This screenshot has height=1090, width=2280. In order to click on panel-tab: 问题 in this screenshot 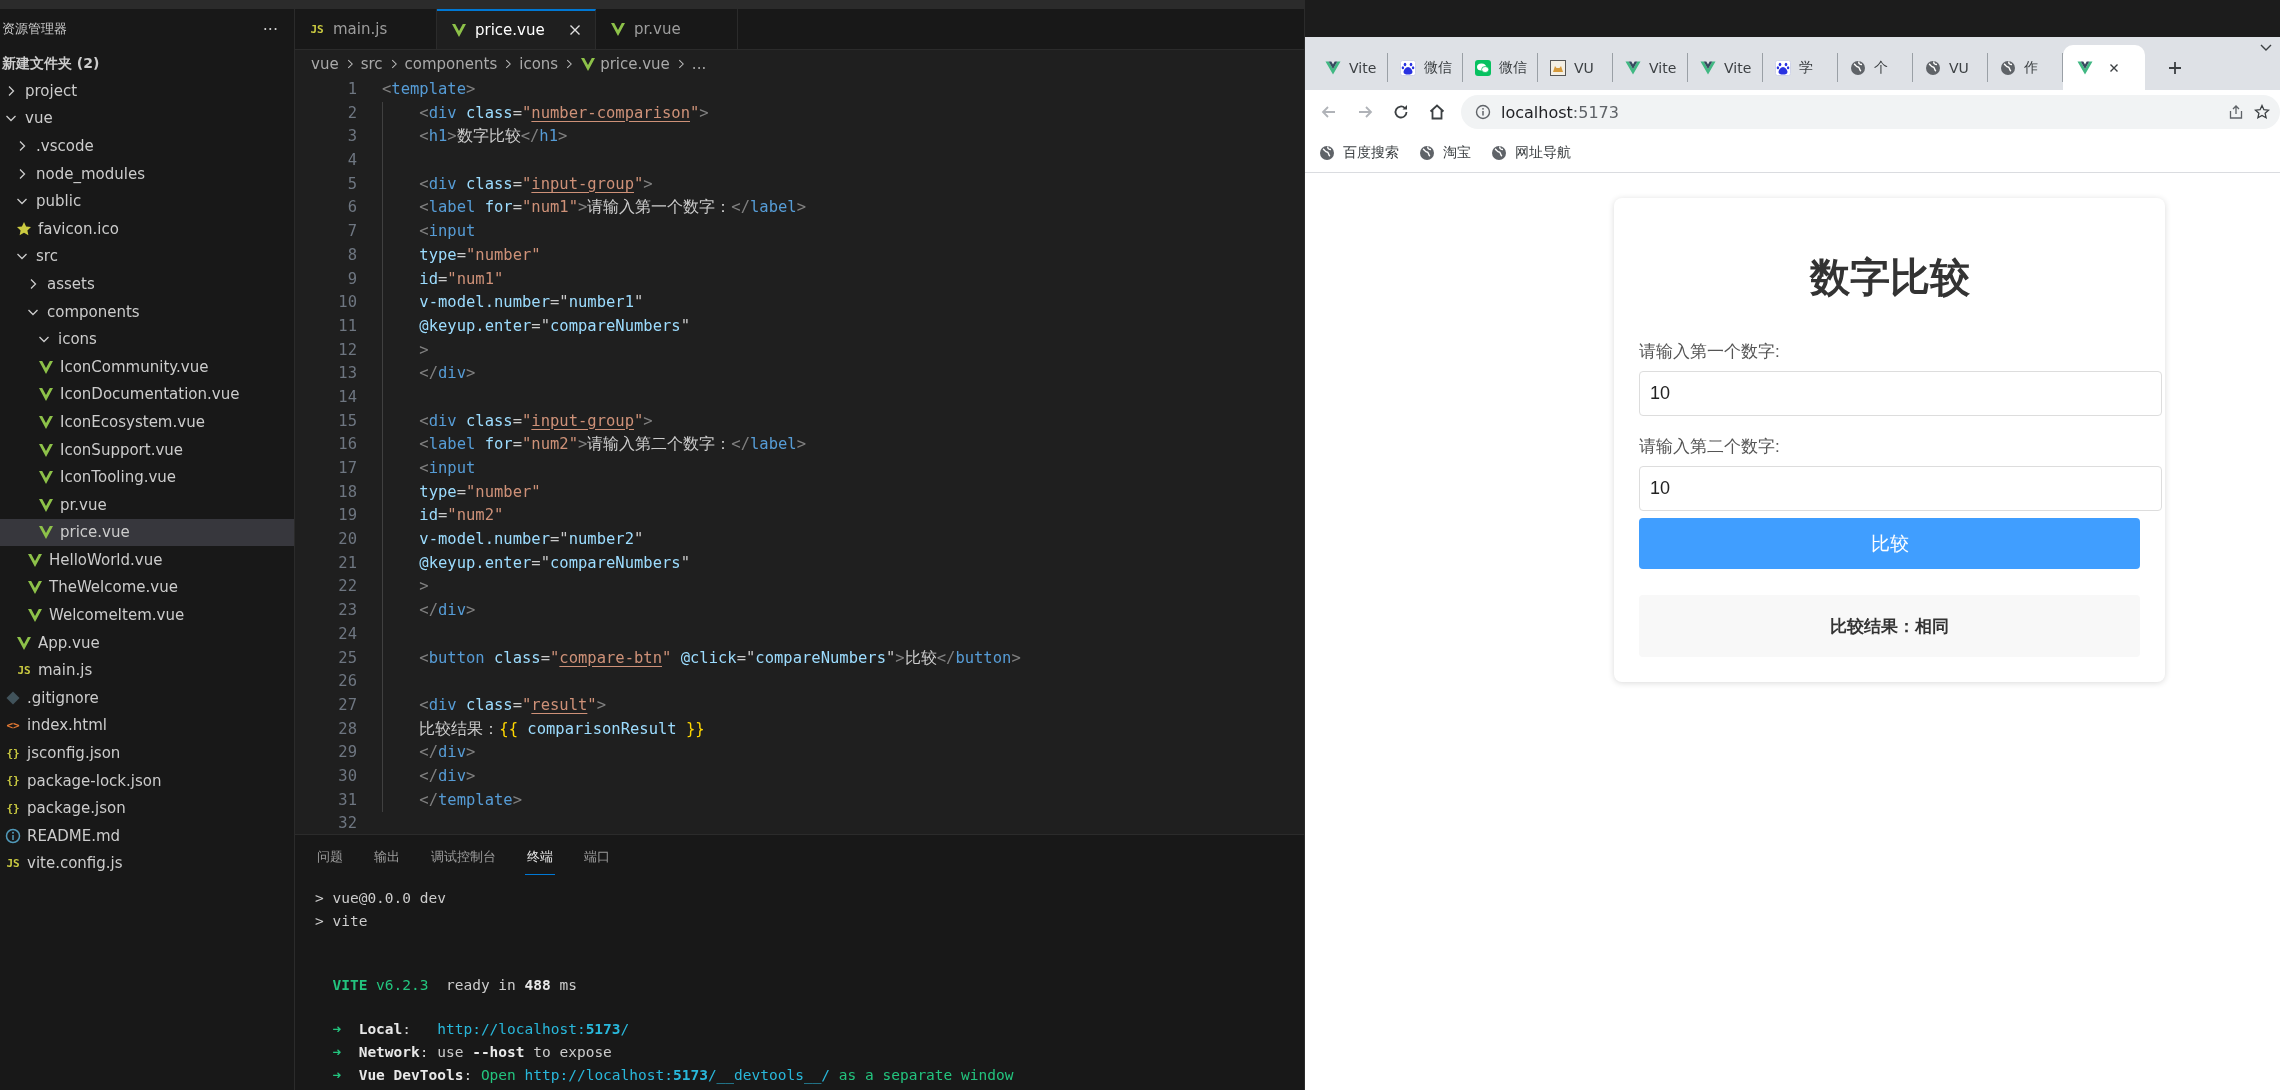, I will do `click(330, 857)`.